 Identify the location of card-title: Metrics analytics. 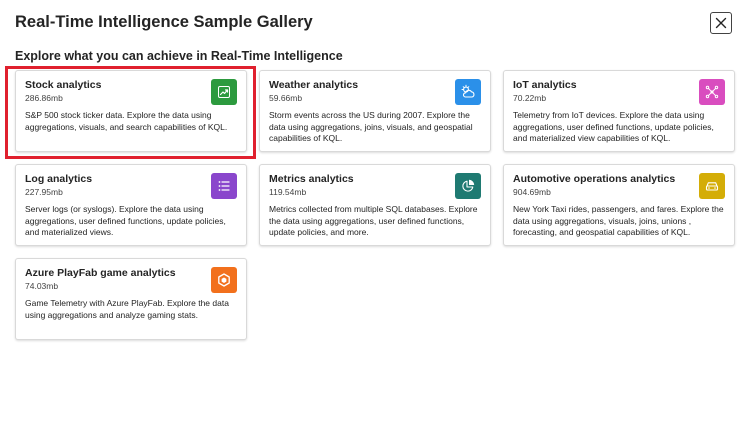
(311, 179).